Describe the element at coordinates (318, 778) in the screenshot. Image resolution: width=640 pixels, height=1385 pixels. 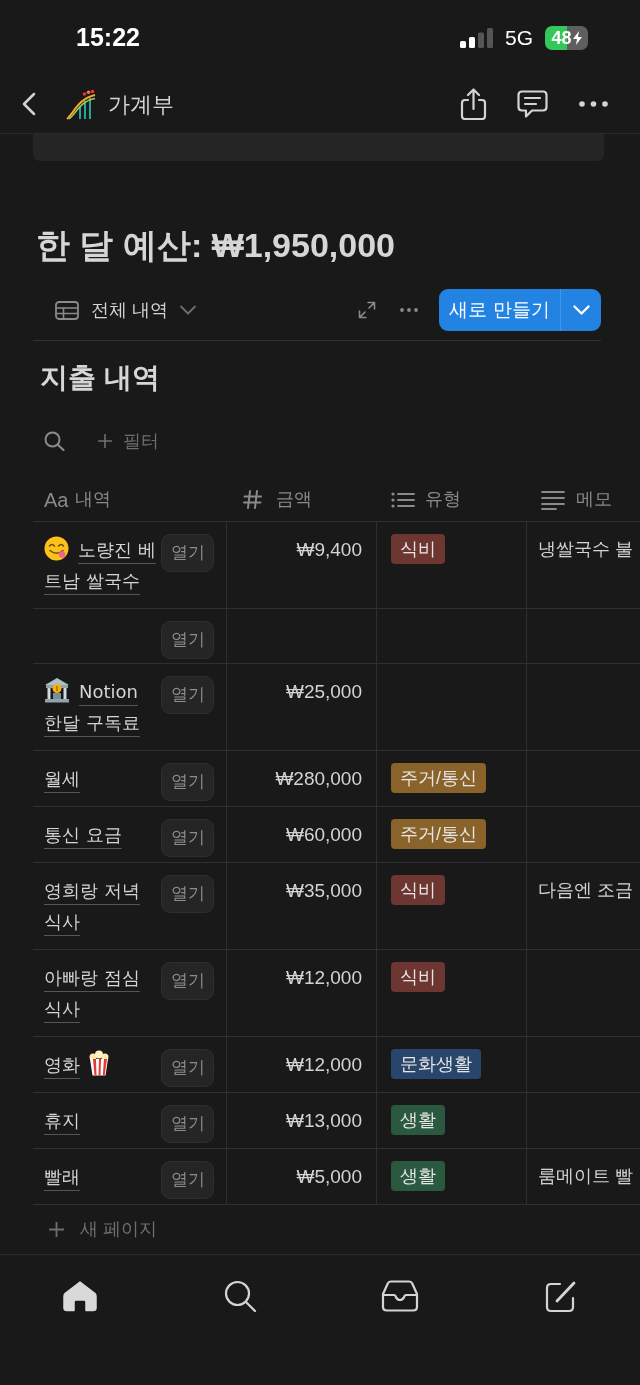
I see `amount-text: ₩280,000` at that location.